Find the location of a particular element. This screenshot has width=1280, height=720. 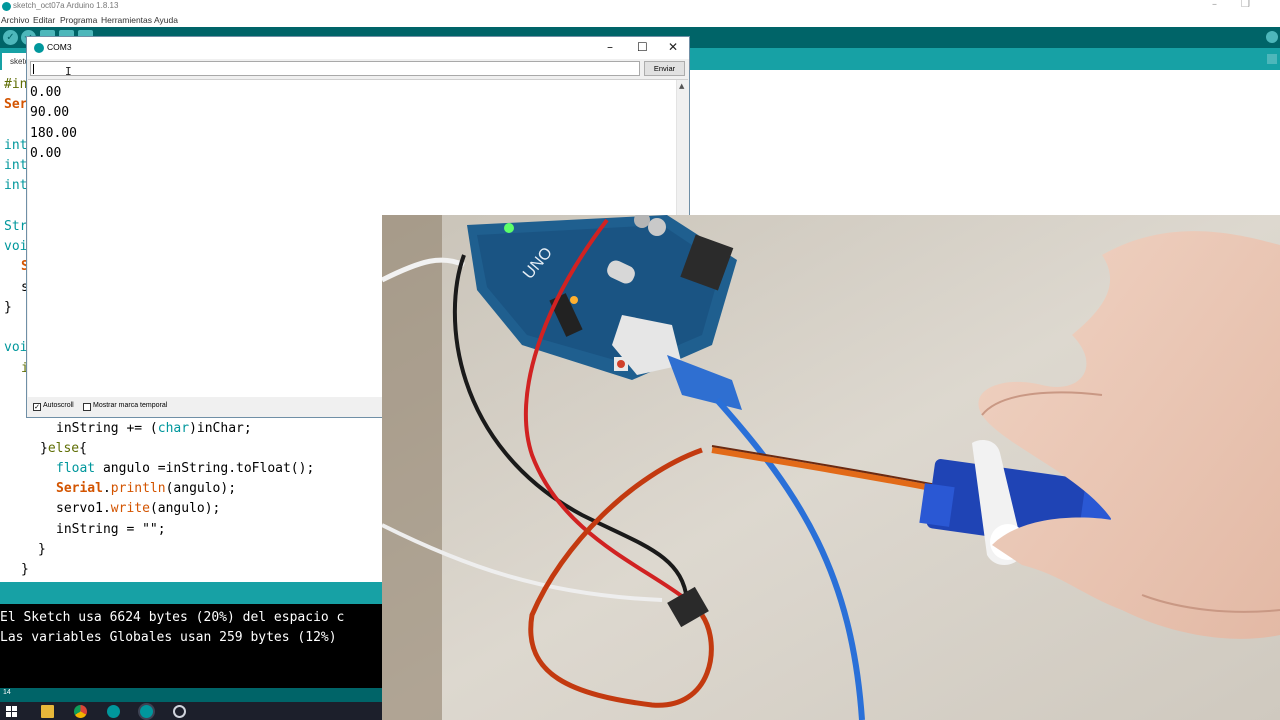

serial-send-input is located at coordinates (335, 68).